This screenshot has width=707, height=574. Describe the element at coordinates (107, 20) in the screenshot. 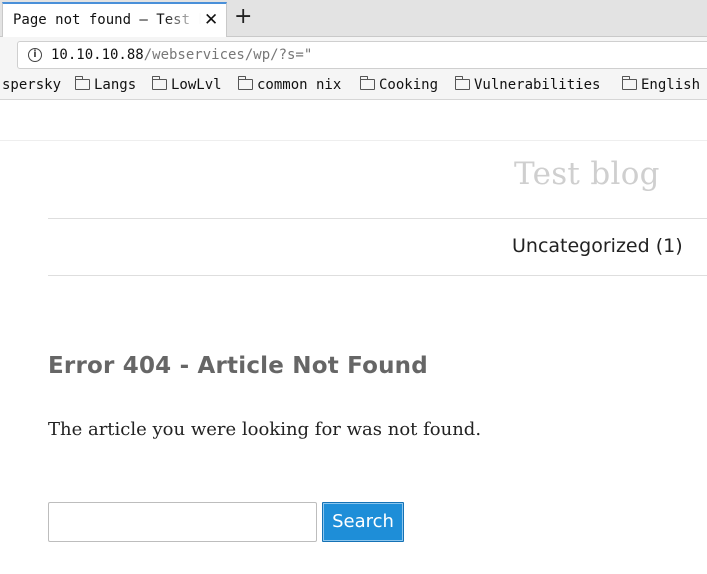

I see `tab-title: Page not found – Test blog` at that location.